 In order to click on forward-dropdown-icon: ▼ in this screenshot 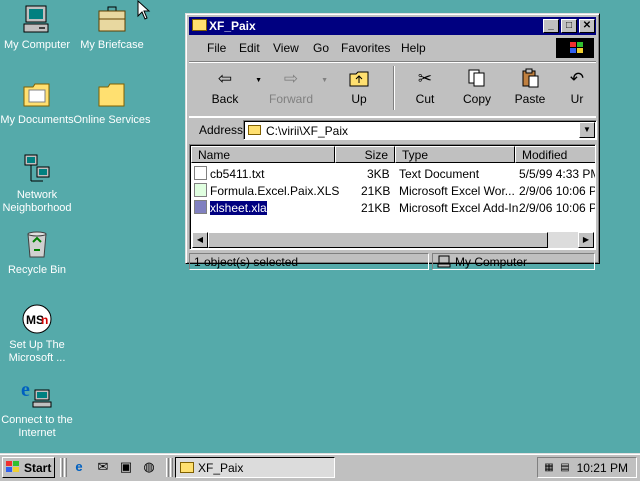, I will do `click(324, 80)`.